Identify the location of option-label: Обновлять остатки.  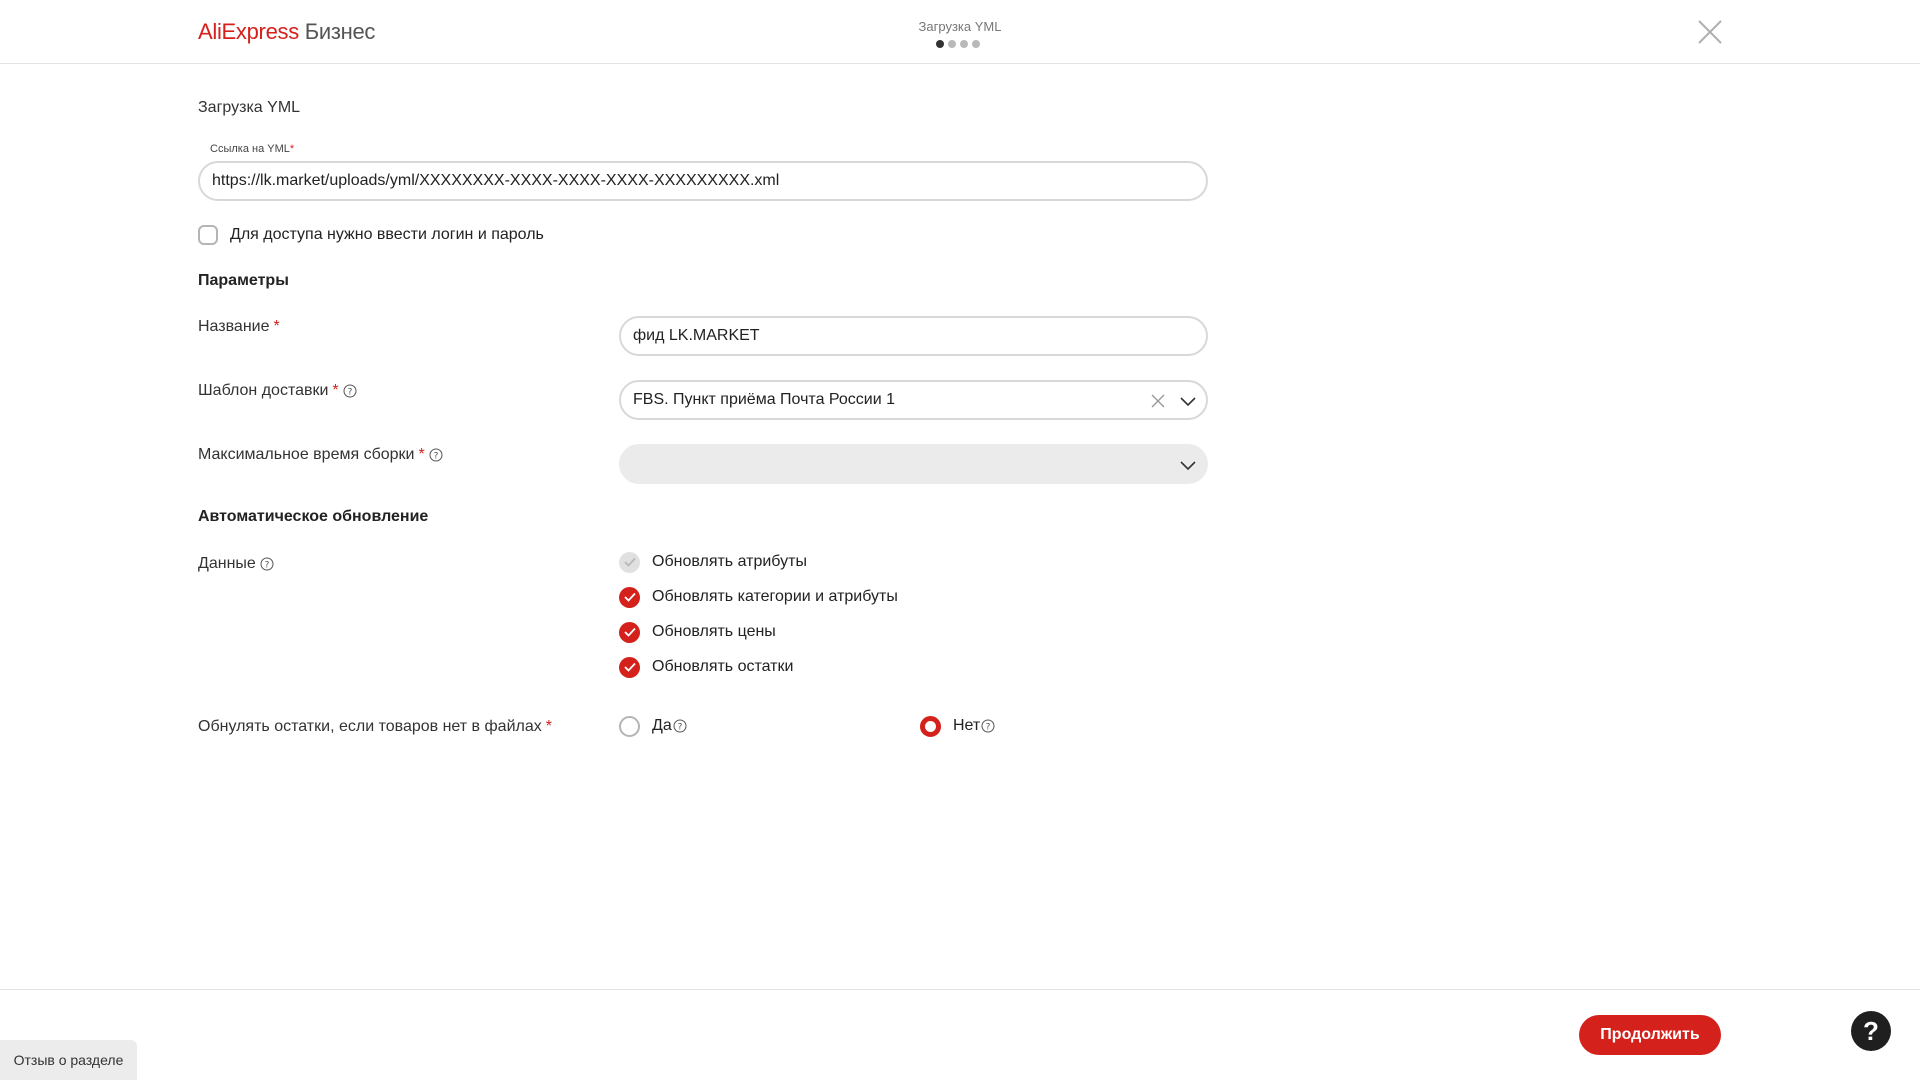
(723, 666).